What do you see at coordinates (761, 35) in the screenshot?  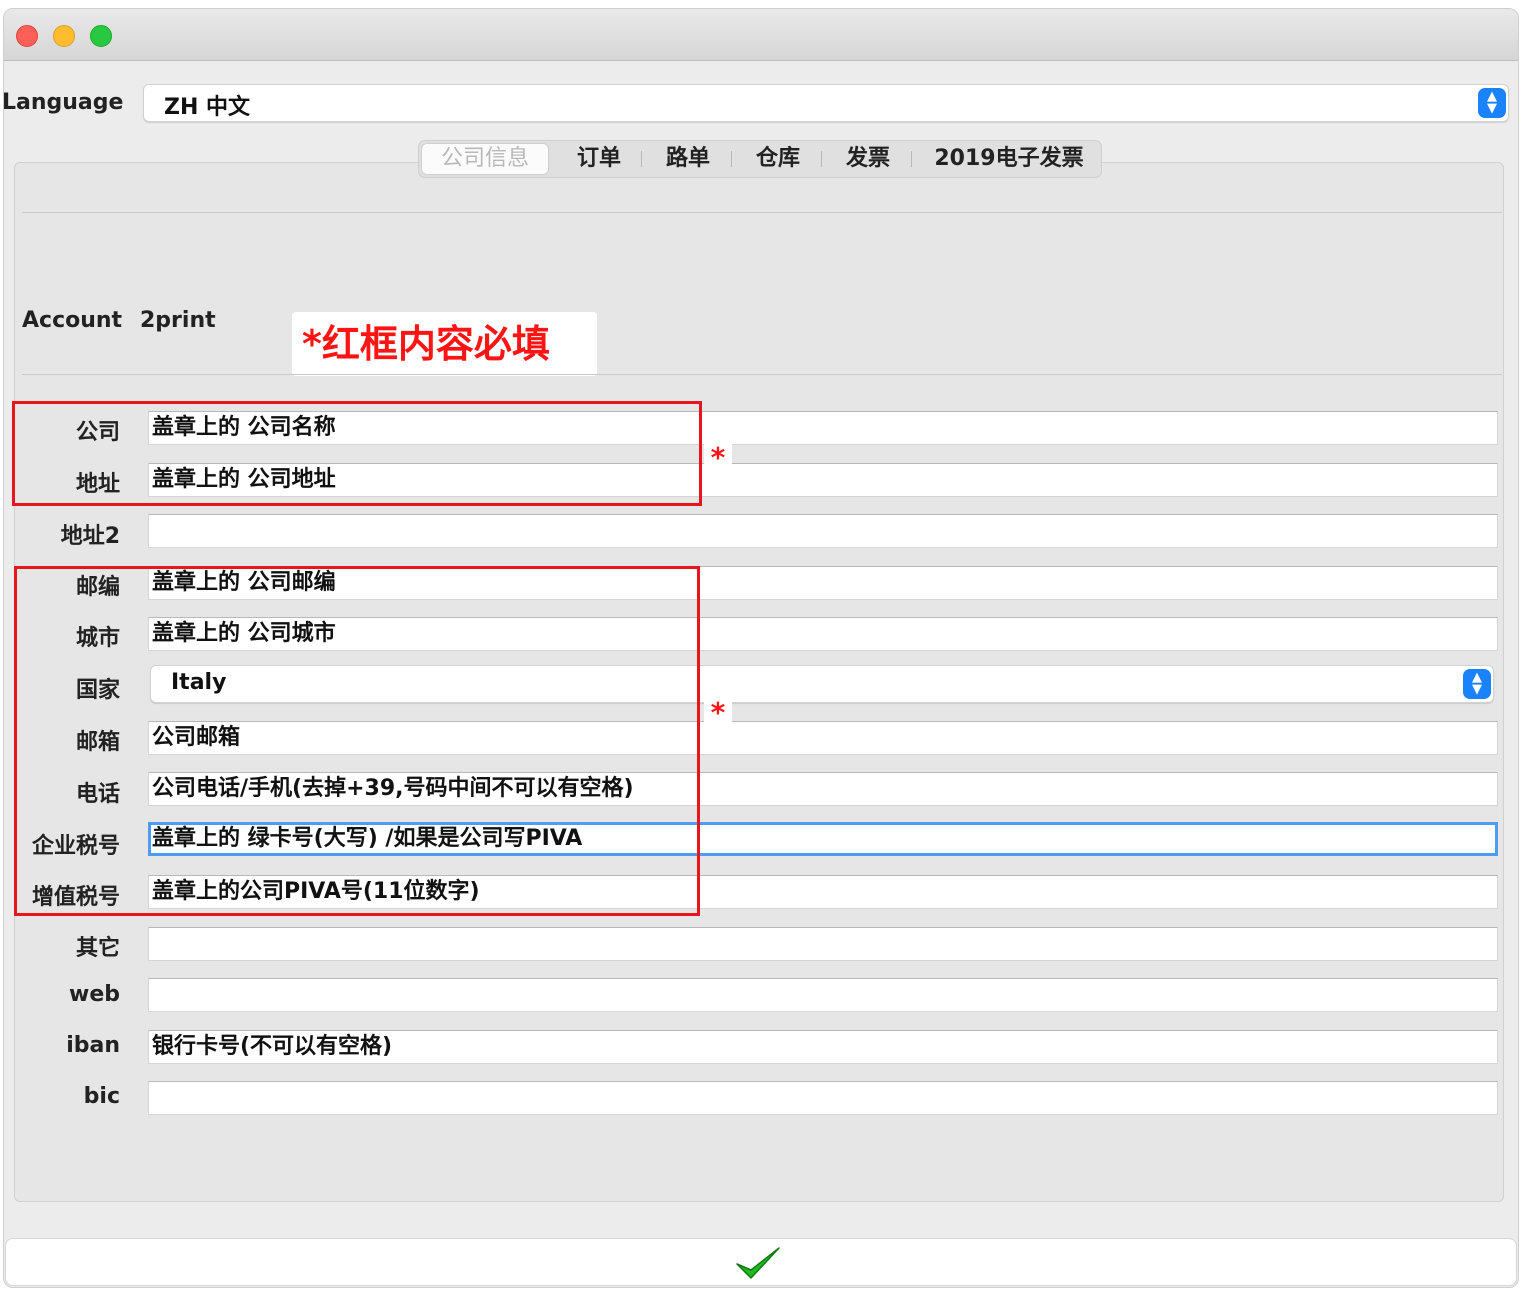 I see `title-bar` at bounding box center [761, 35].